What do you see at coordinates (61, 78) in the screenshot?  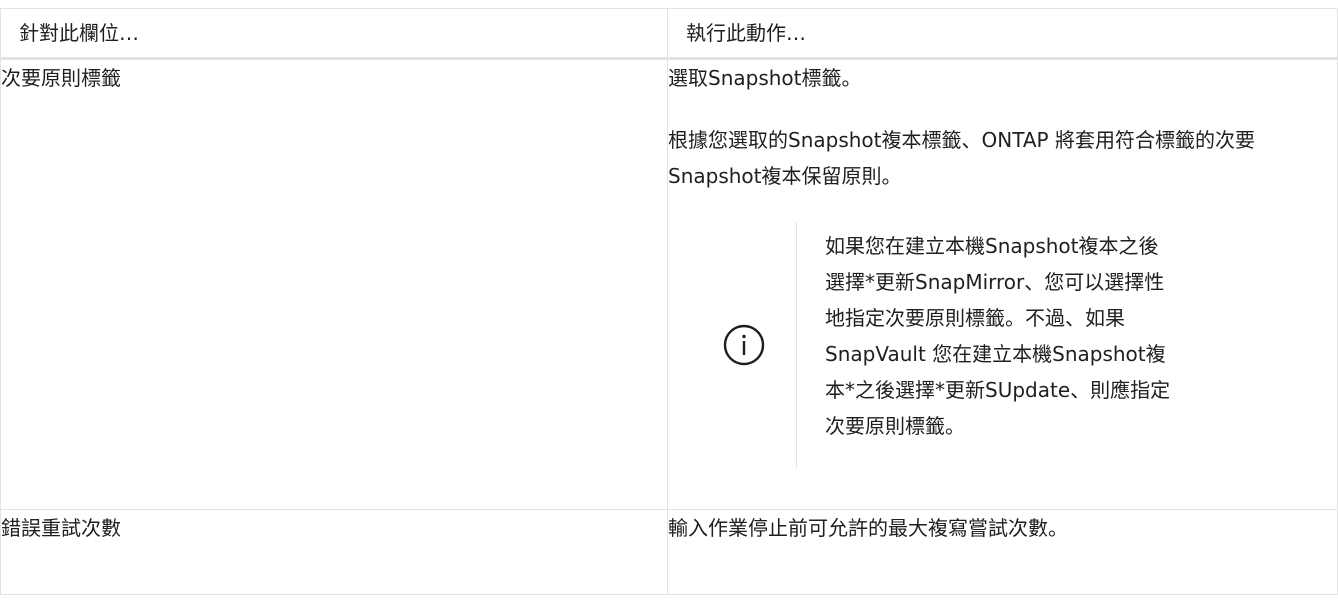 I see `field-name: 次要原則標籤` at bounding box center [61, 78].